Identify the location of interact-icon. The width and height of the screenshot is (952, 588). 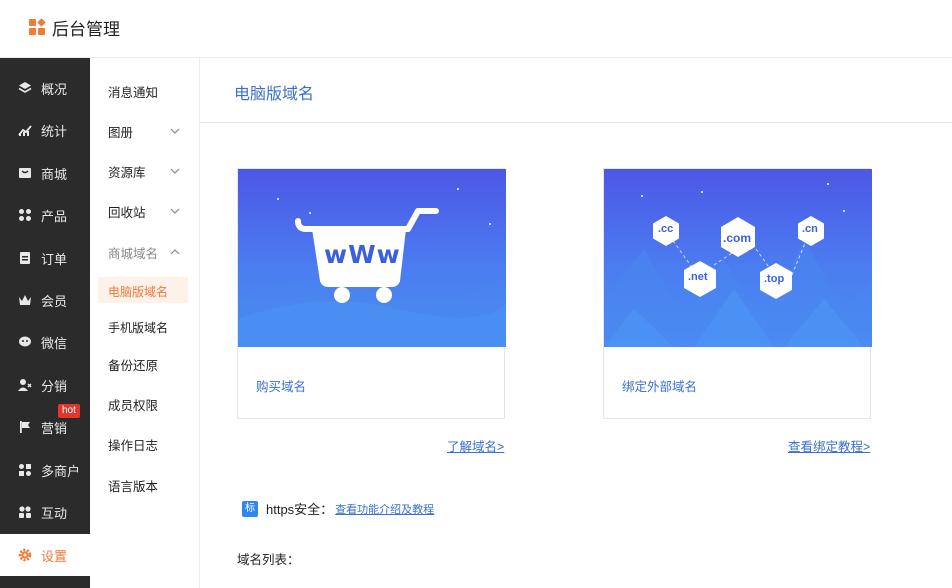
(25, 512).